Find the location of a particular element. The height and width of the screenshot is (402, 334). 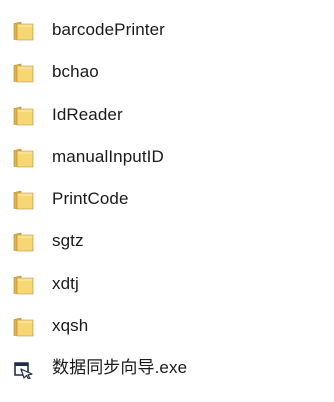

list-item: xdtj is located at coordinates (167, 295).